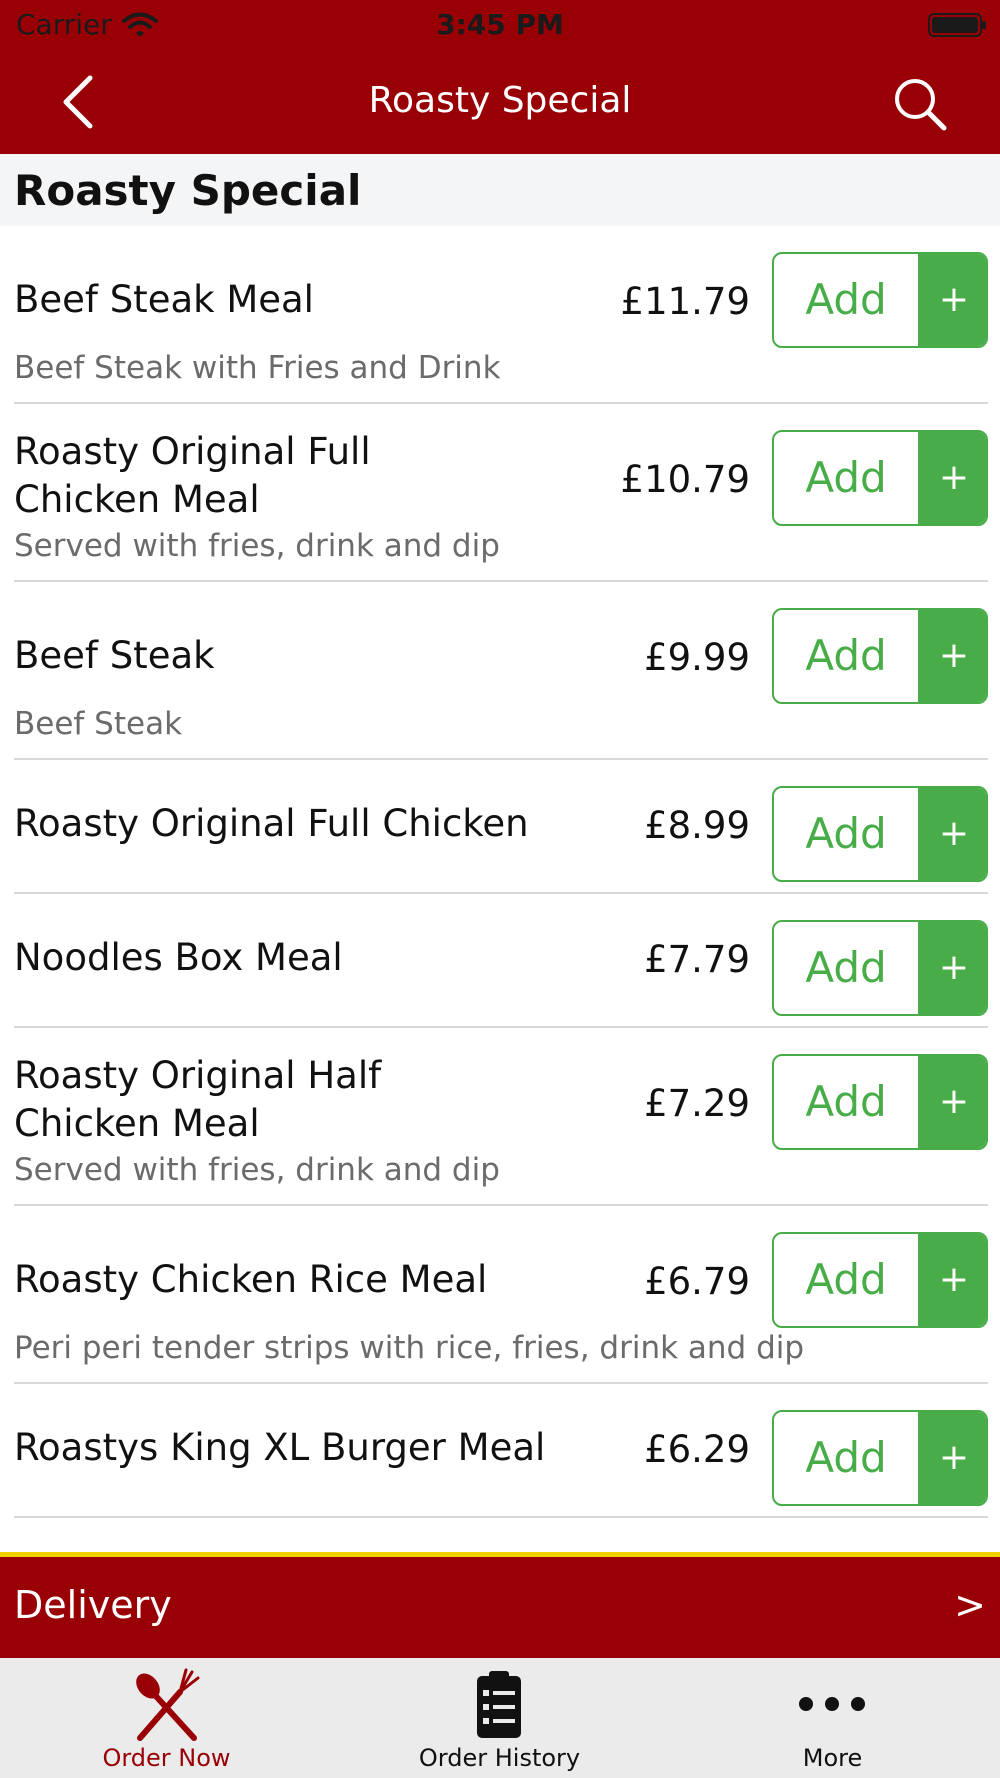 Image resolution: width=1000 pixels, height=1778 pixels. What do you see at coordinates (697, 1449) in the screenshot?
I see `item-price: £6.29` at bounding box center [697, 1449].